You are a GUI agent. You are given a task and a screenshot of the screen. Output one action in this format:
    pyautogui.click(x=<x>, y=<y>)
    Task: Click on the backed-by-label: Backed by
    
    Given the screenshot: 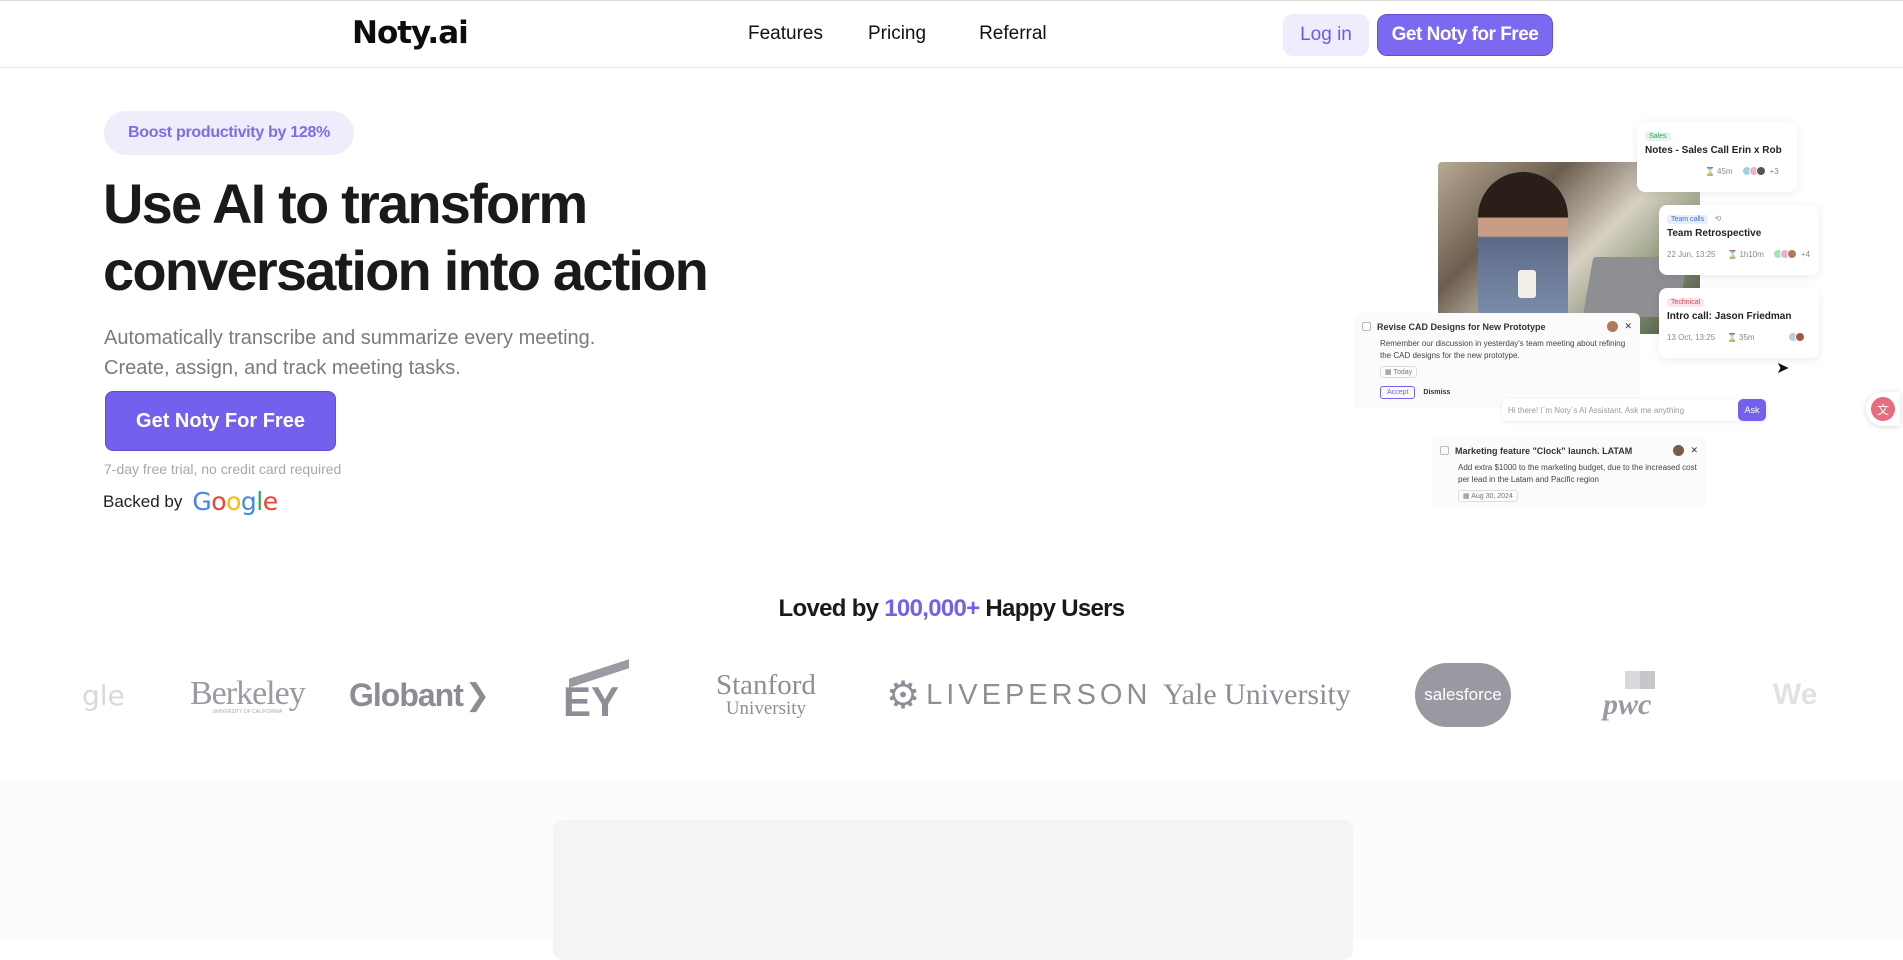 What is the action you would take?
    pyautogui.click(x=143, y=501)
    